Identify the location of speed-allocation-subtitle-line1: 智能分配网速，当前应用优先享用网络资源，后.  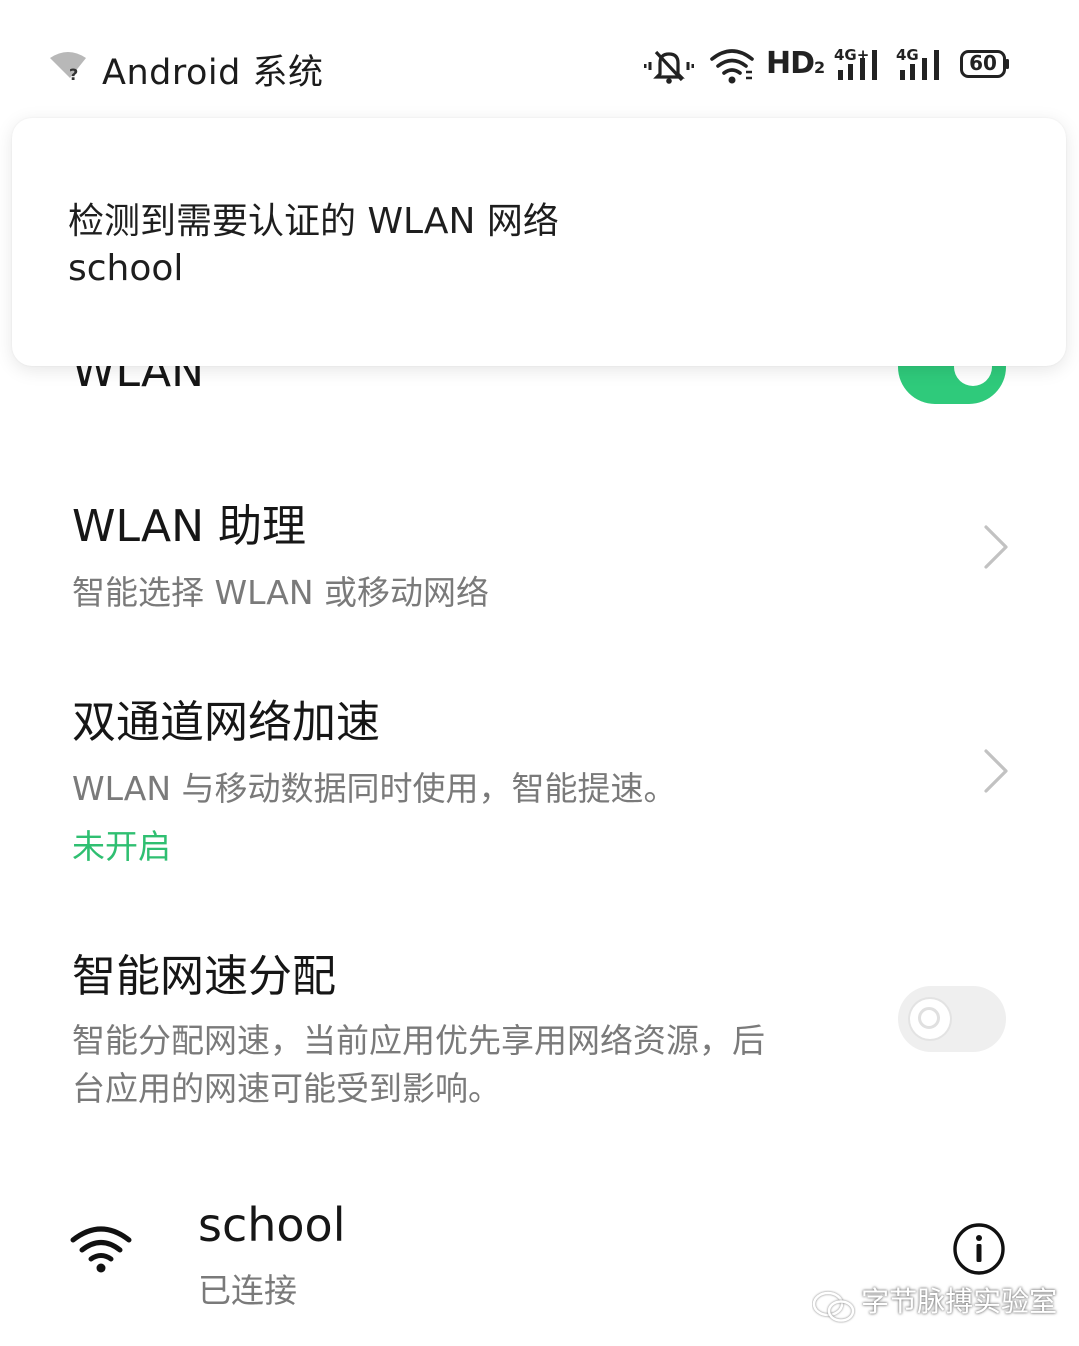
(418, 1040).